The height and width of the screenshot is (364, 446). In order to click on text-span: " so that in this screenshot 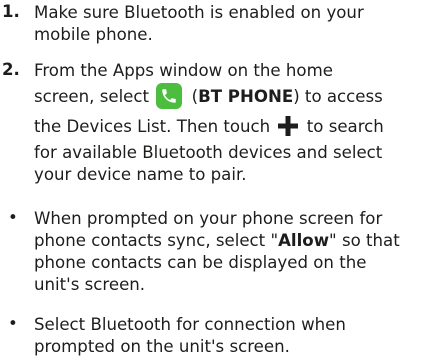, I will do `click(364, 240)`.